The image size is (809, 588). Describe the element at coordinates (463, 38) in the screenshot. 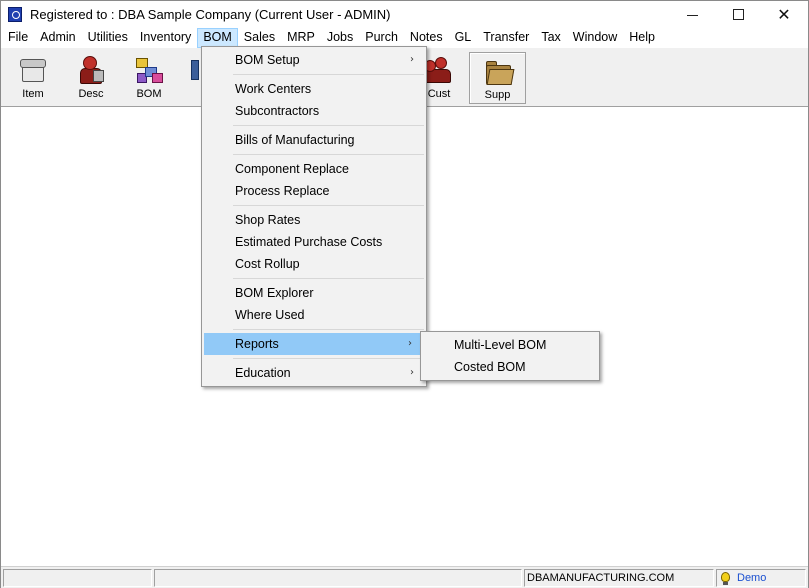

I see `menu-gl: GL` at that location.